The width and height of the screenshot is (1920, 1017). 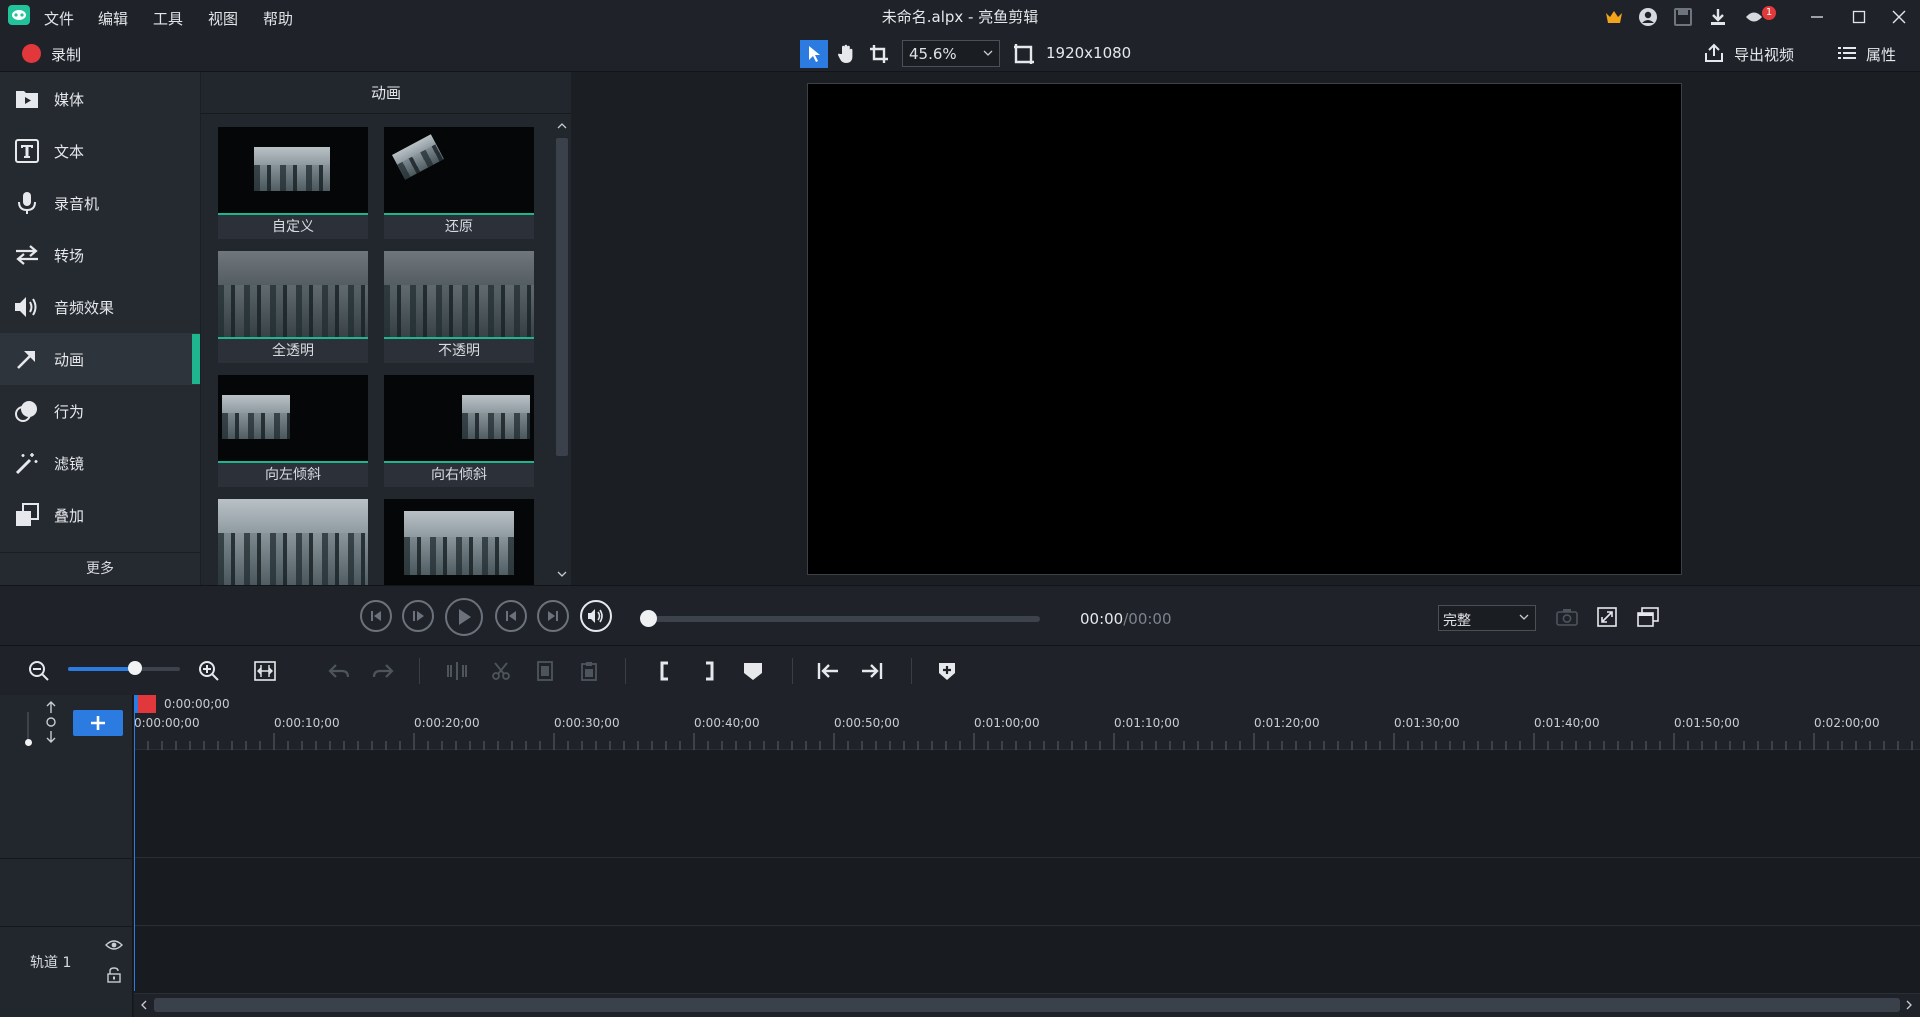 What do you see at coordinates (872, 671) in the screenshot?
I see `jump-to-end-icon` at bounding box center [872, 671].